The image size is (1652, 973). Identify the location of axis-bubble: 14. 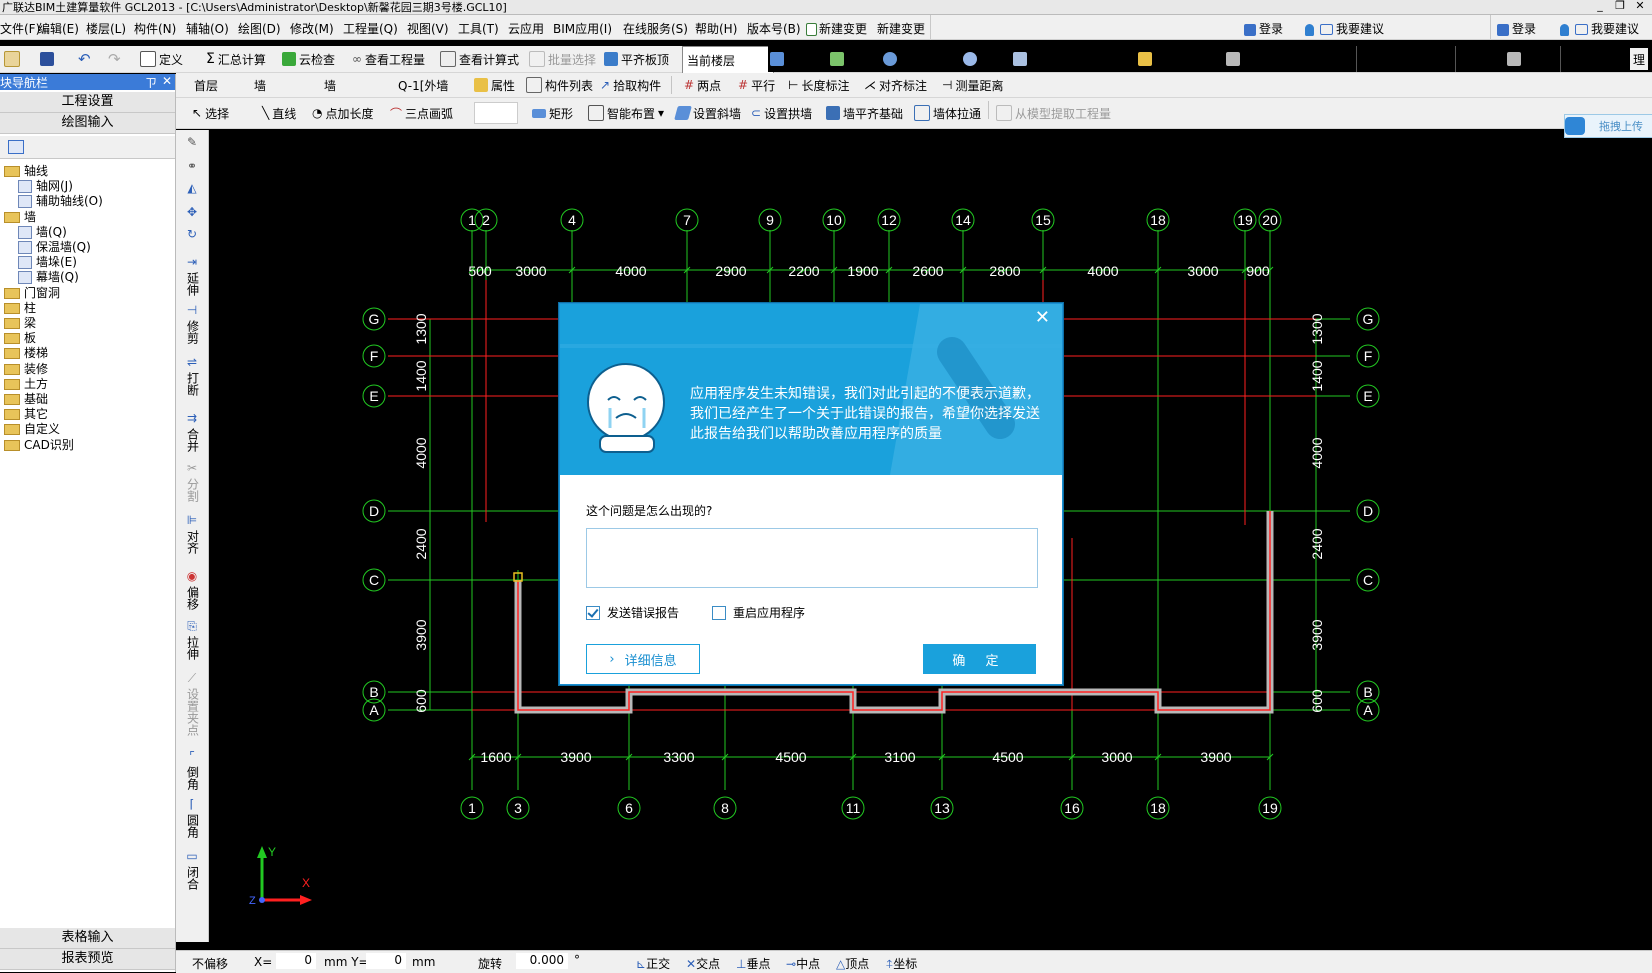
(963, 220).